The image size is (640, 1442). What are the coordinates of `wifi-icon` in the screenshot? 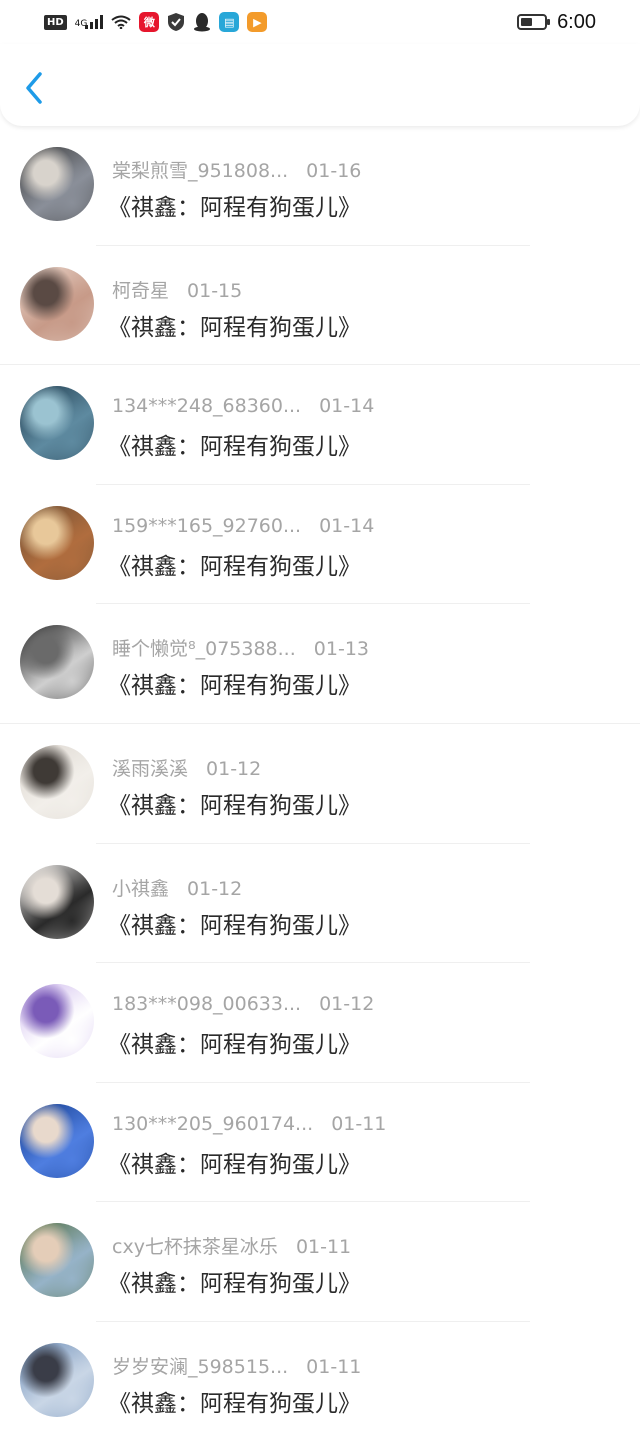 It's located at (121, 22).